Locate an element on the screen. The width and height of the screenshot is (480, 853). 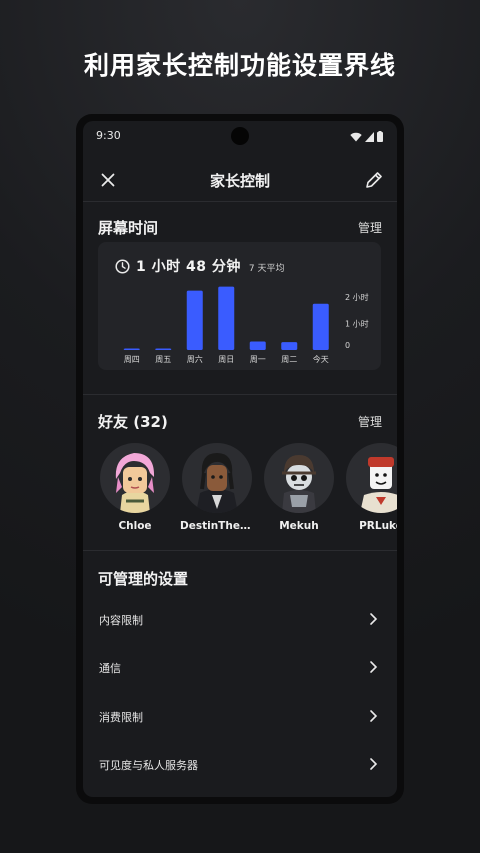
friend-name: Chloe is located at coordinates (135, 526).